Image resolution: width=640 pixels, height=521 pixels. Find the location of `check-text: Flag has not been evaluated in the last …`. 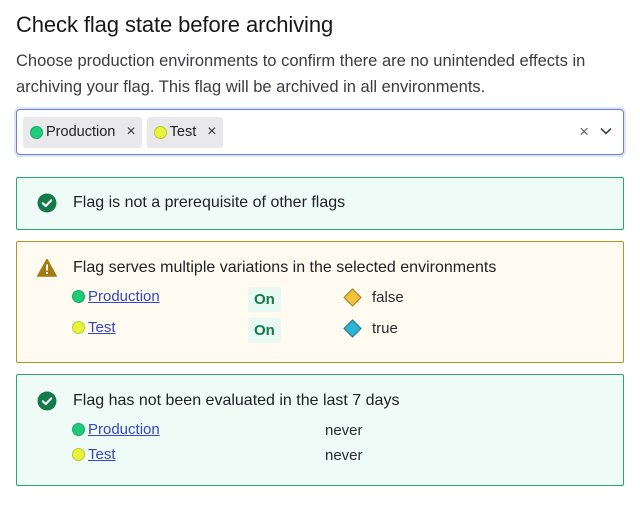

check-text: Flag has not been evaluated in the last … is located at coordinates (236, 400).